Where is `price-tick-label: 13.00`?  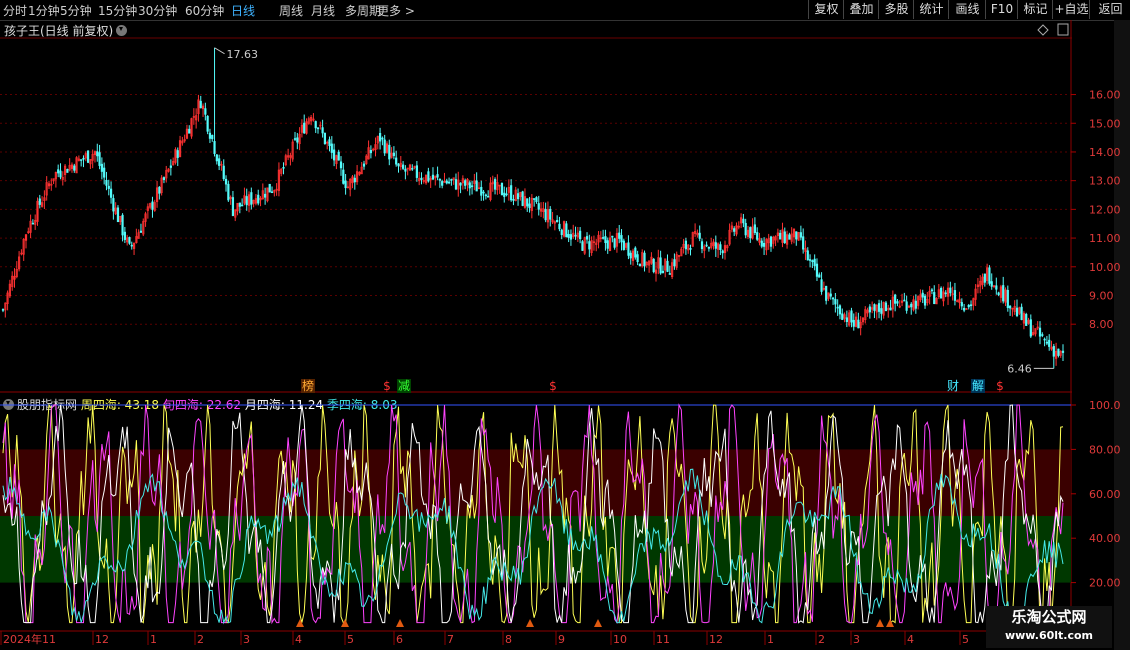
price-tick-label: 13.00 is located at coordinates (1105, 181).